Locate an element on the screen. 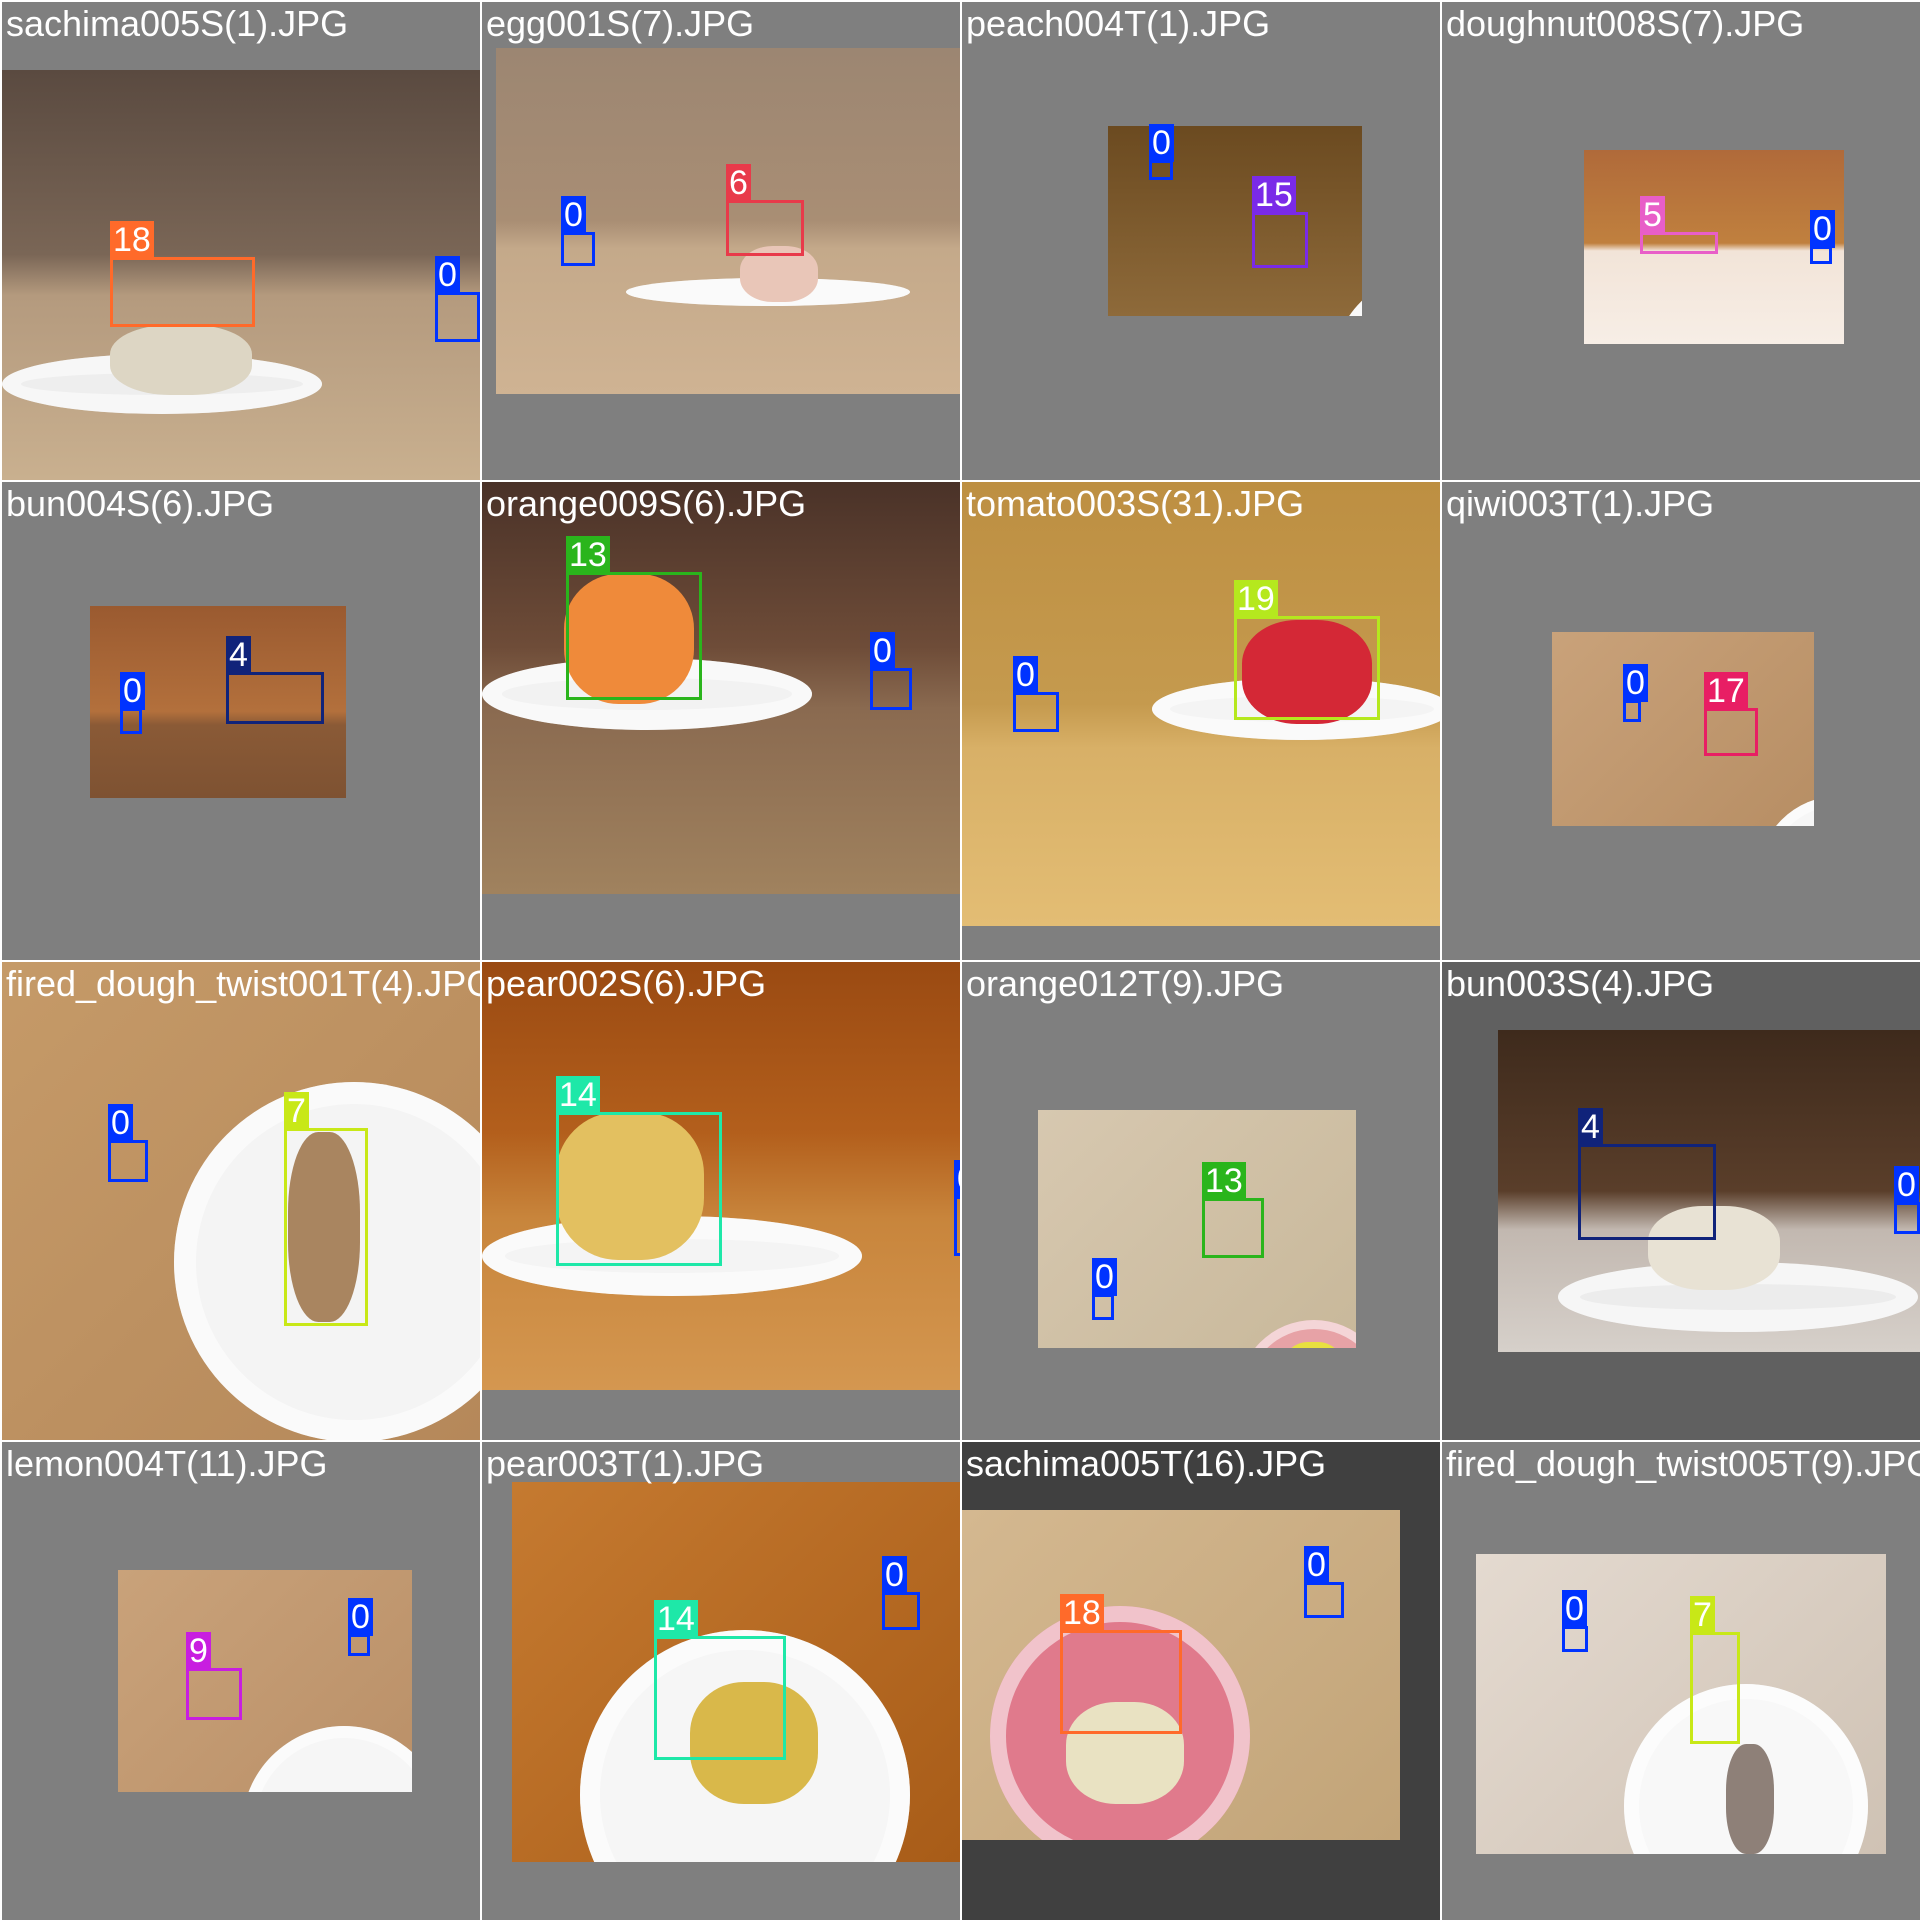  tile-filename: lemon004T(11).JPG is located at coordinates (167, 1463).